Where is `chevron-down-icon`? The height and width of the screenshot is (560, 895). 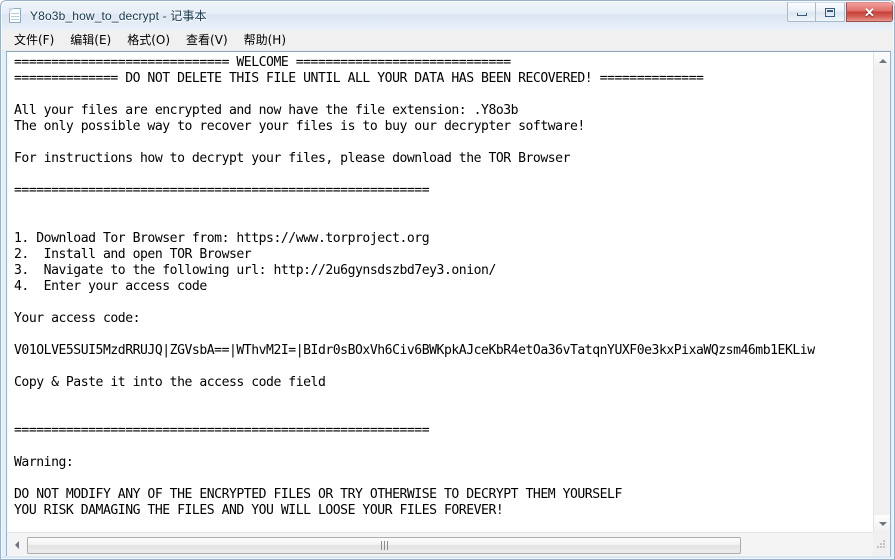
chevron-down-icon is located at coordinates (882, 523).